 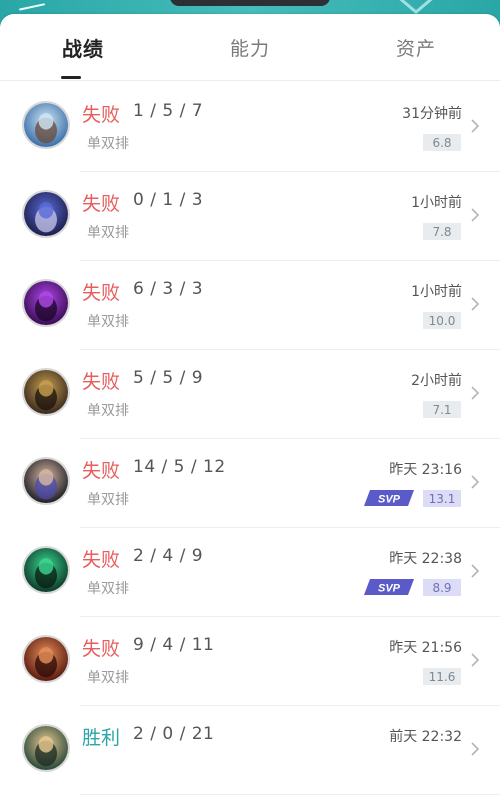 What do you see at coordinates (250, 3) in the screenshot?
I see `header-pill` at bounding box center [250, 3].